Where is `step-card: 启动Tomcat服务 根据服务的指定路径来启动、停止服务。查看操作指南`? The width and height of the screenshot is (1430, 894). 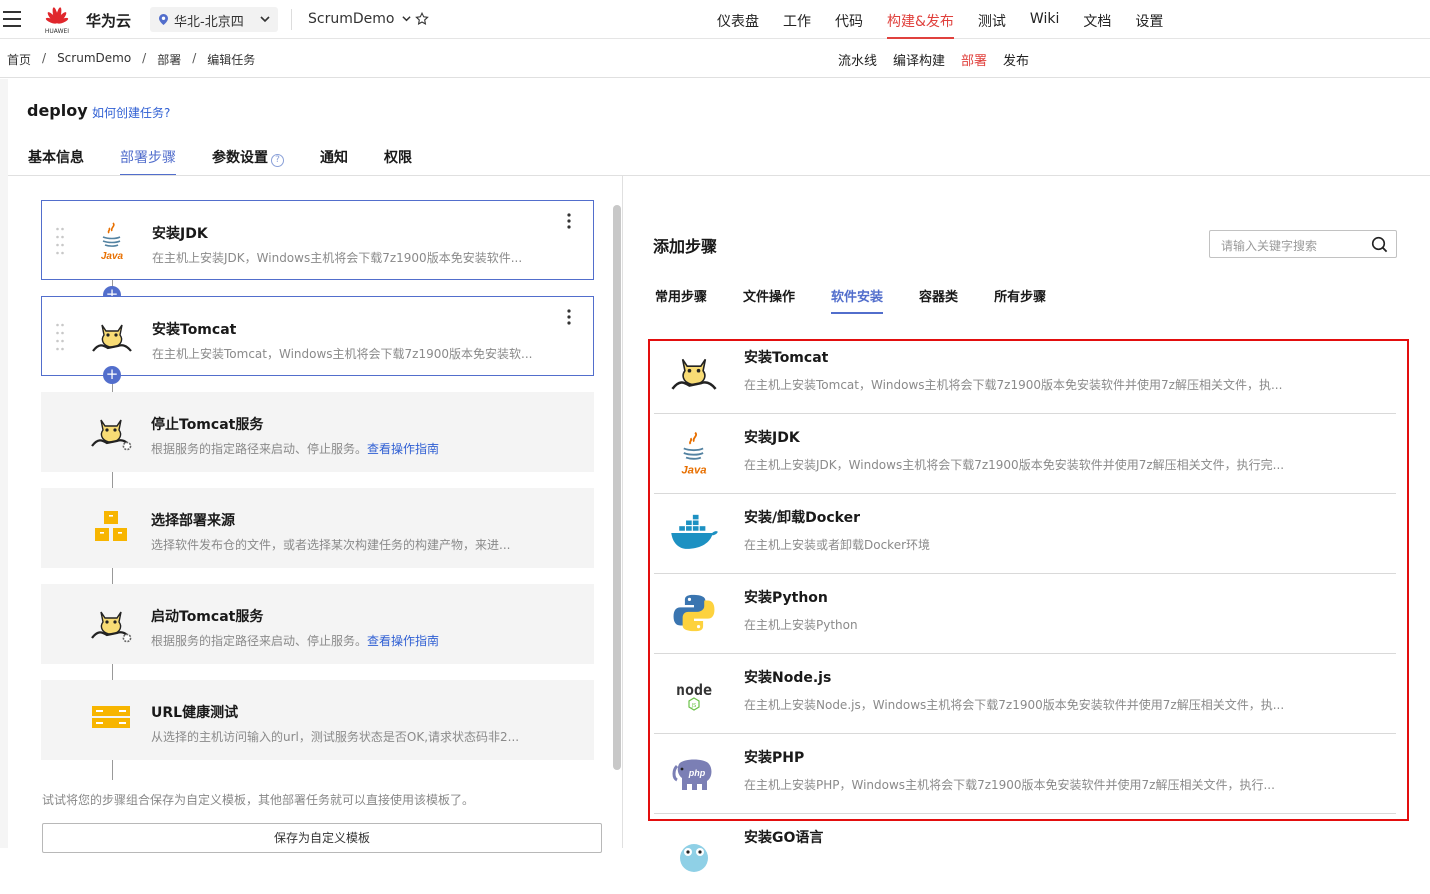 step-card: 启动Tomcat服务 根据服务的指定路径来启动、停止服务。查看操作指南 is located at coordinates (317, 624).